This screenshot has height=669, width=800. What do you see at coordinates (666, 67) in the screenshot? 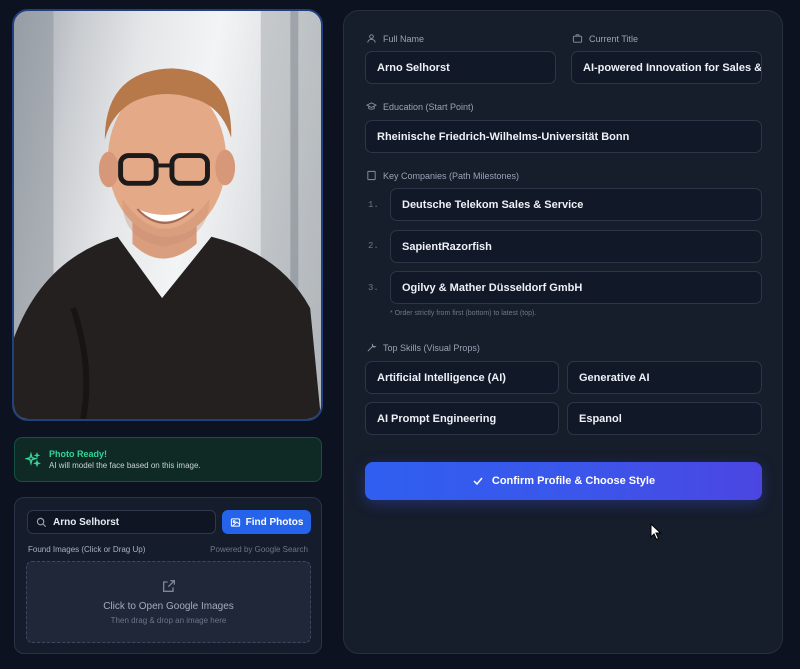
I see `current-title-field: AI-powered Innovation for Sales &` at bounding box center [666, 67].